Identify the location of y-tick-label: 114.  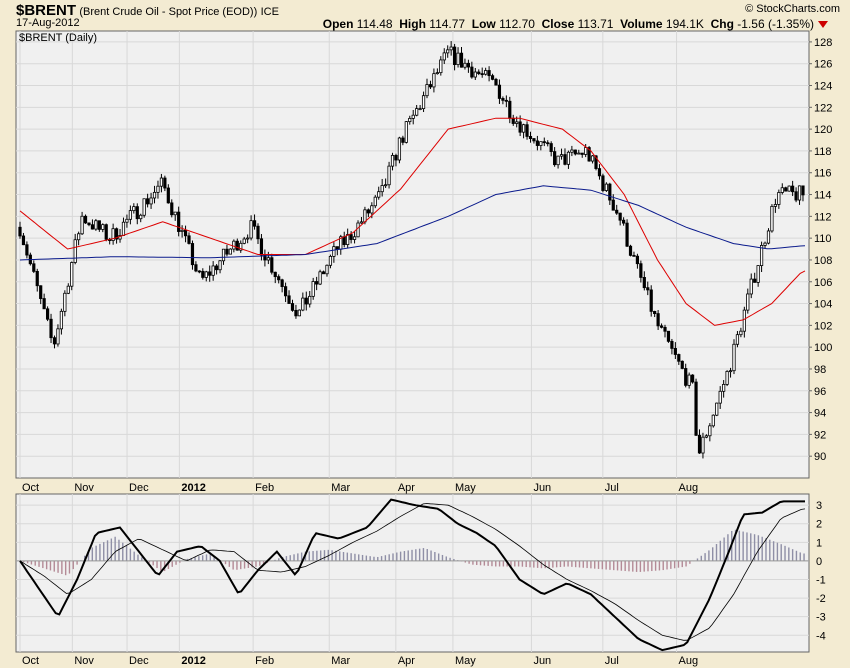
(823, 196).